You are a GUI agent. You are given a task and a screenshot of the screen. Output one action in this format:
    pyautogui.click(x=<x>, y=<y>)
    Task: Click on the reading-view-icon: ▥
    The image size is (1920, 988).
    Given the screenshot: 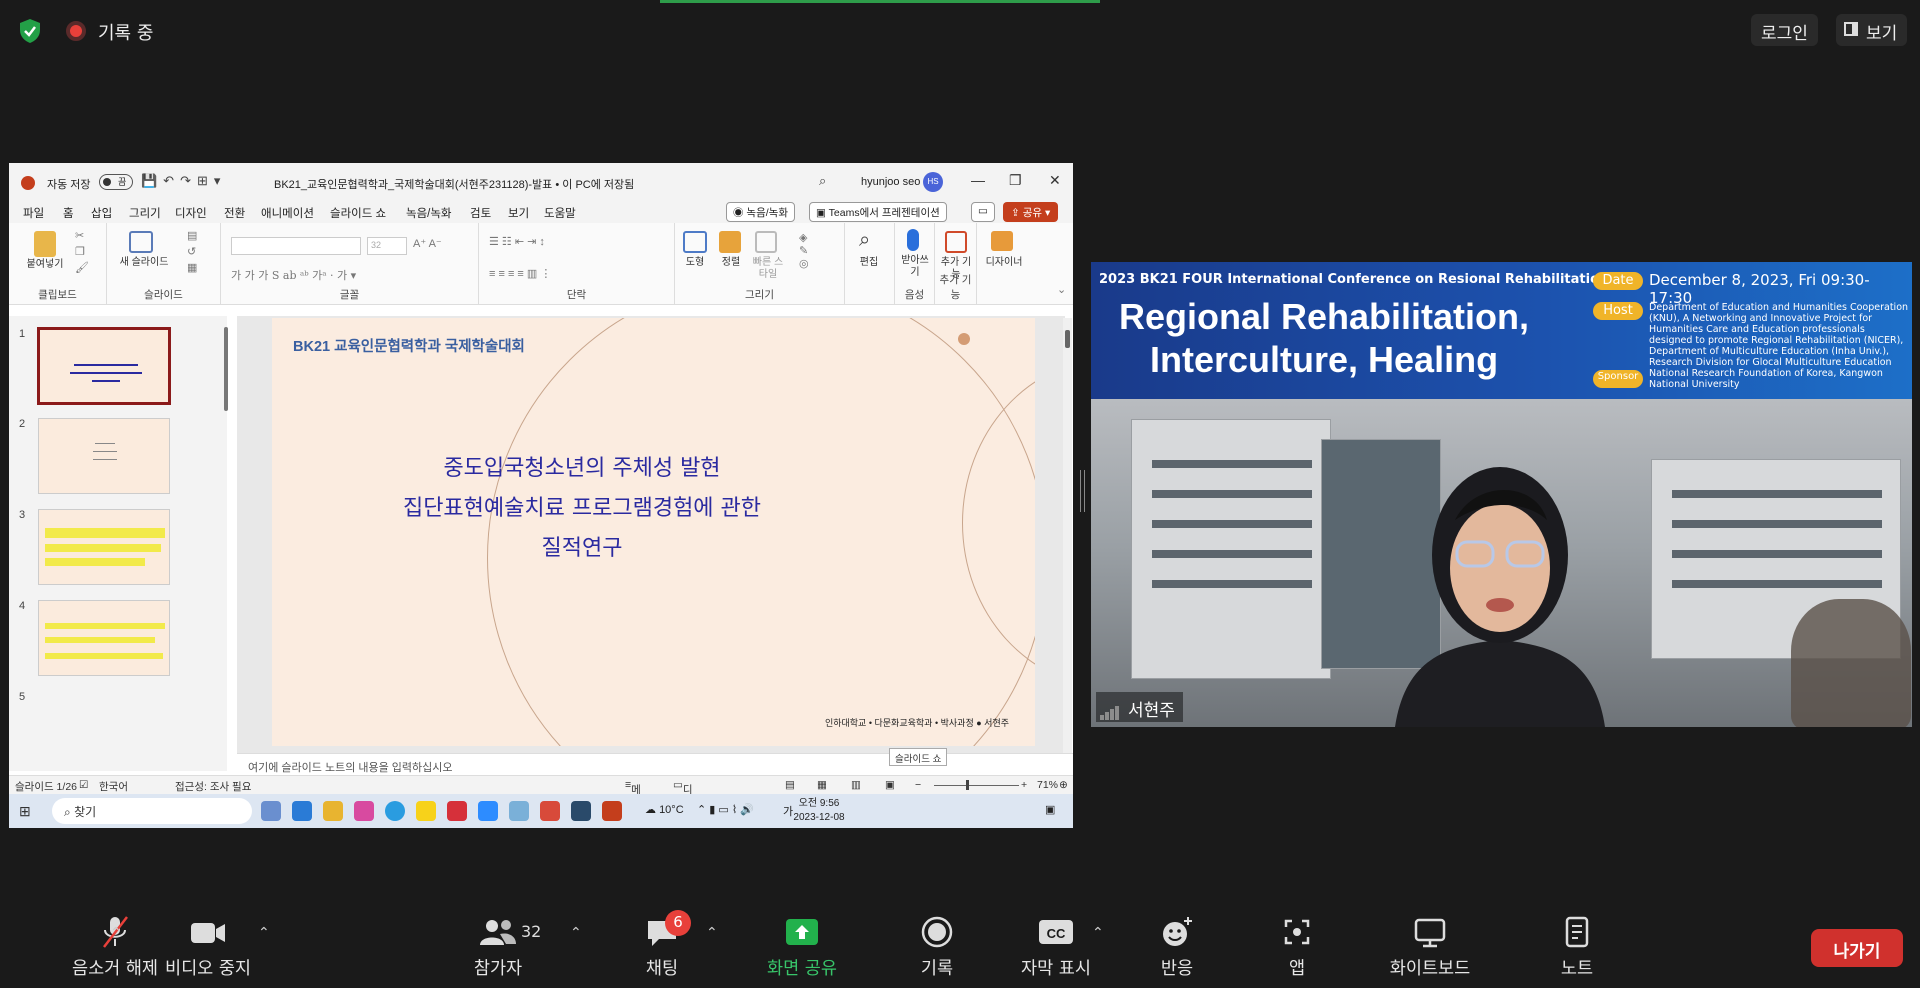 What is the action you would take?
    pyautogui.click(x=856, y=785)
    